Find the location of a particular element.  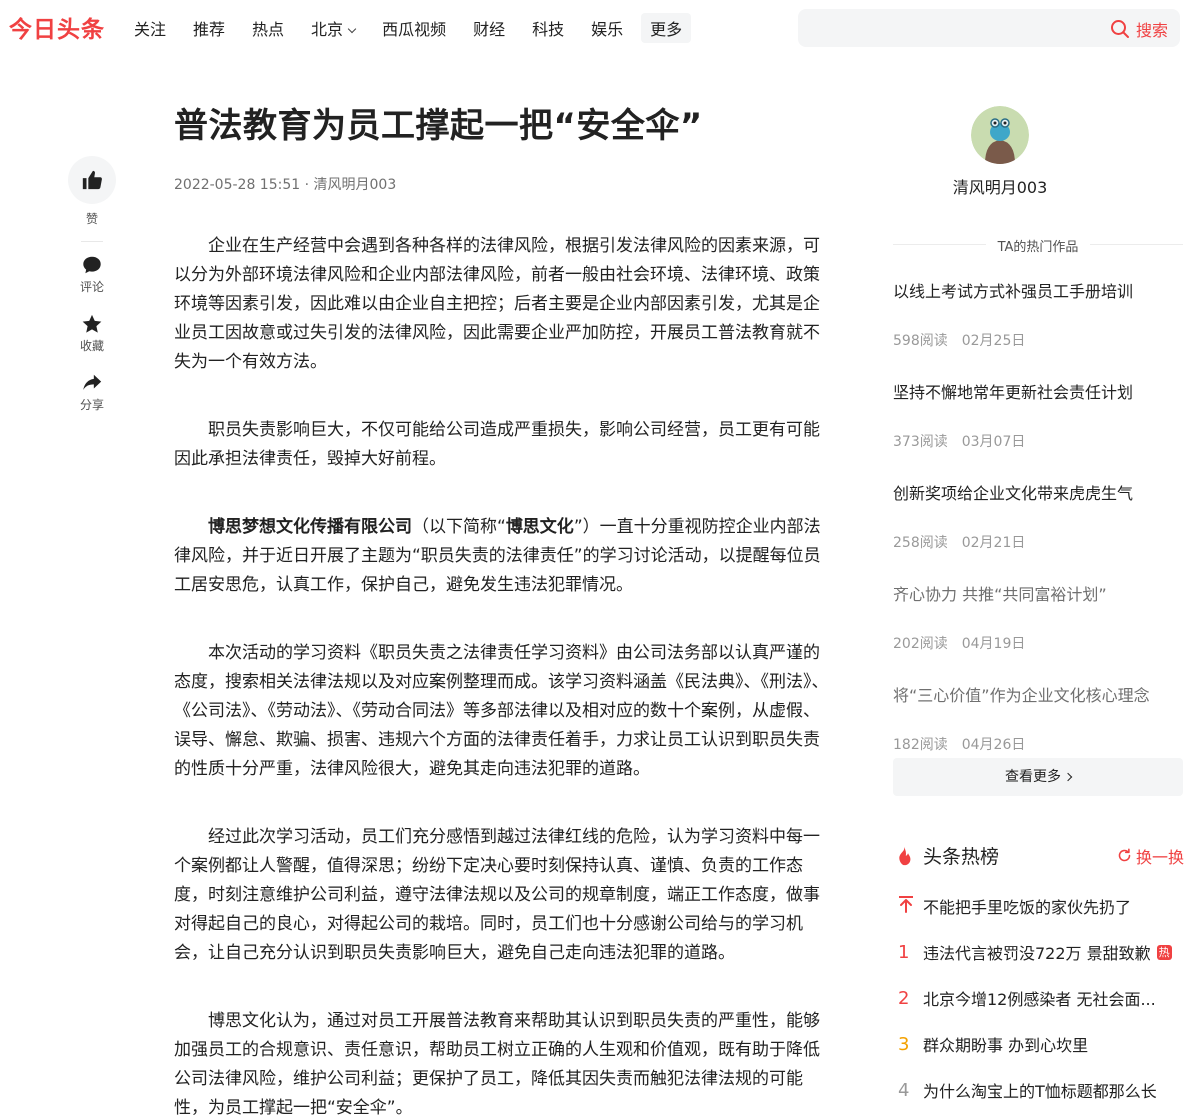

article-meta: 2022-05-28 15:51 · 清风明月003 is located at coordinates (285, 185).